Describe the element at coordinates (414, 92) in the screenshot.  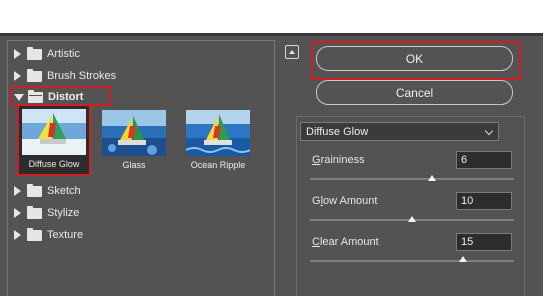
I see `cancel-button: Cancel` at that location.